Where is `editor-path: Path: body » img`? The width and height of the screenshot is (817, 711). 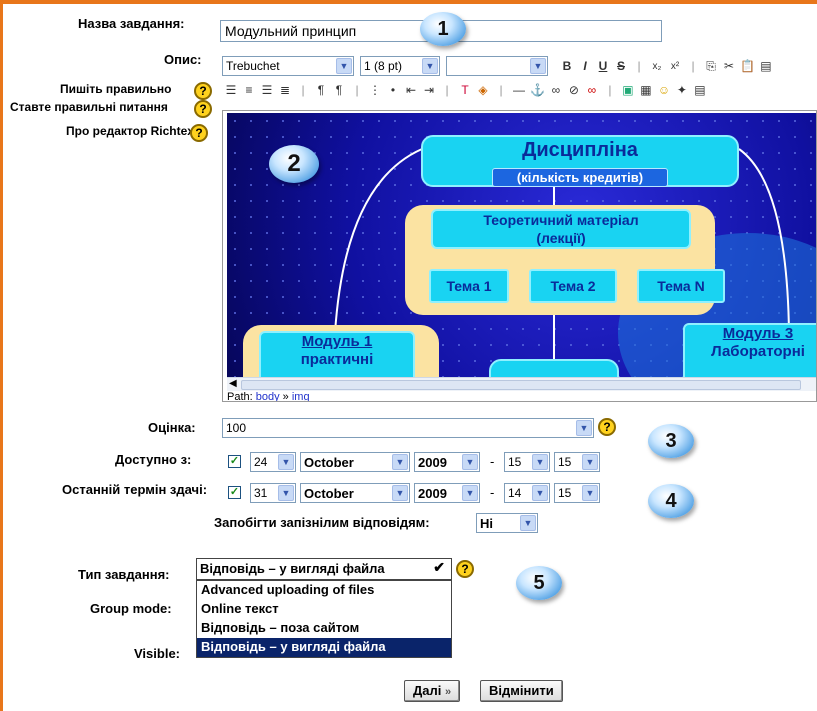 editor-path: Path: body » img is located at coordinates (268, 396).